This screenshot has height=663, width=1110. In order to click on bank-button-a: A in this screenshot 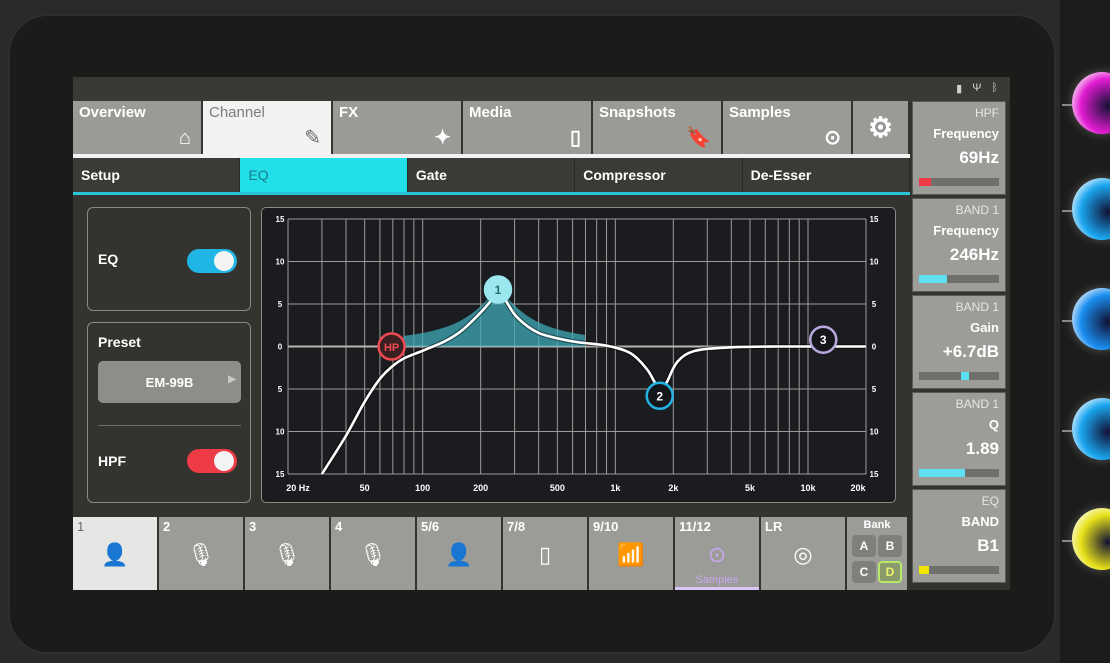, I will do `click(864, 546)`.